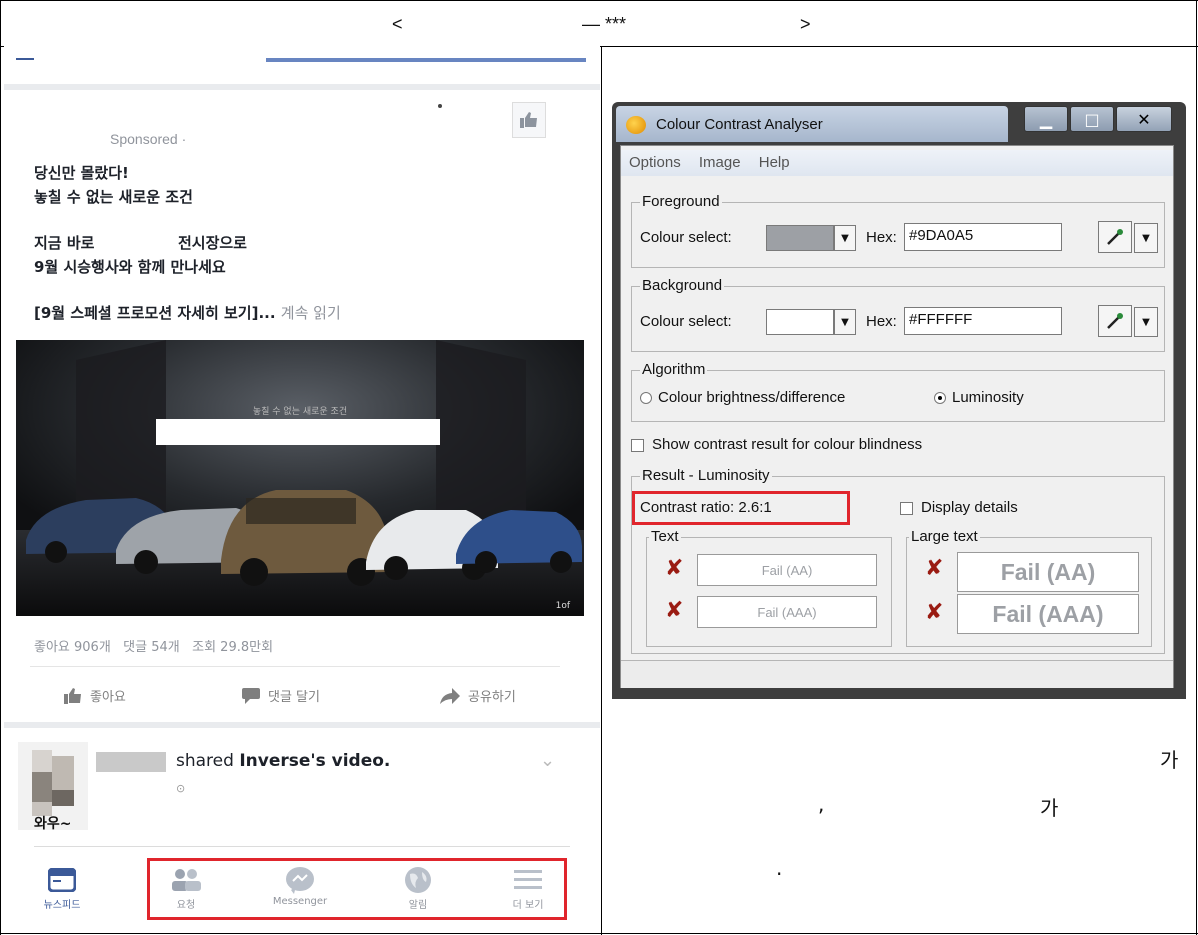  What do you see at coordinates (906, 508) in the screenshot?
I see `display-details-checkbox` at bounding box center [906, 508].